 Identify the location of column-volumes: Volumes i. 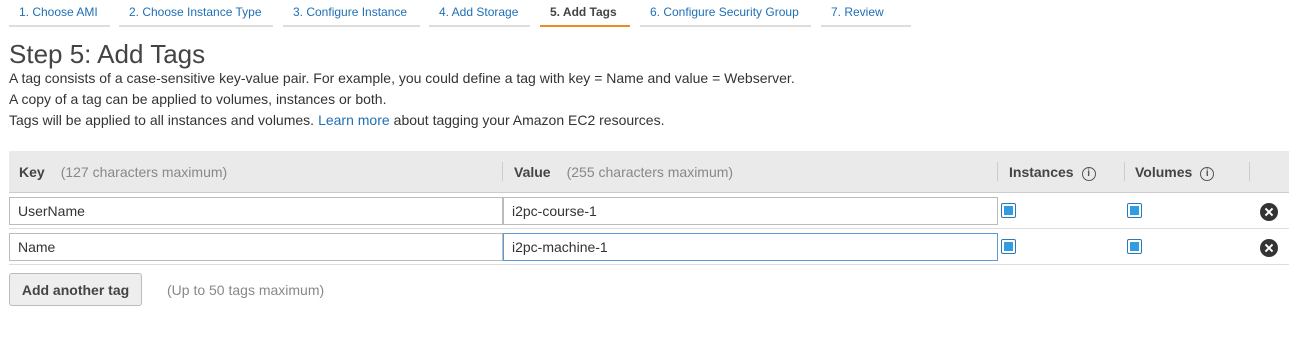
(1187, 171).